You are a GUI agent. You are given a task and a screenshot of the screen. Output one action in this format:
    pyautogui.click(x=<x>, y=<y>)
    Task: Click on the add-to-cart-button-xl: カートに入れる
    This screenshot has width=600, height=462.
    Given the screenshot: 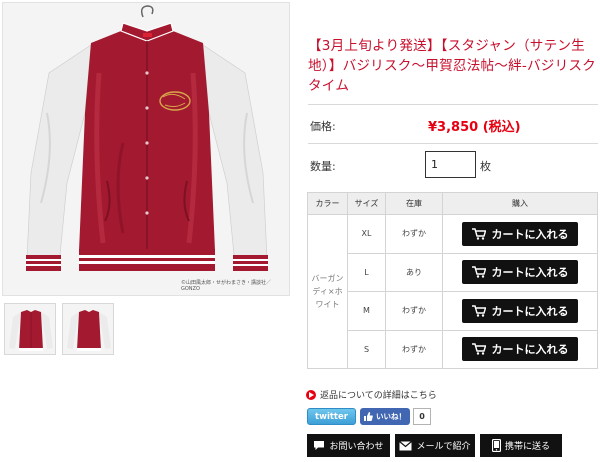 What is the action you would take?
    pyautogui.click(x=520, y=233)
    